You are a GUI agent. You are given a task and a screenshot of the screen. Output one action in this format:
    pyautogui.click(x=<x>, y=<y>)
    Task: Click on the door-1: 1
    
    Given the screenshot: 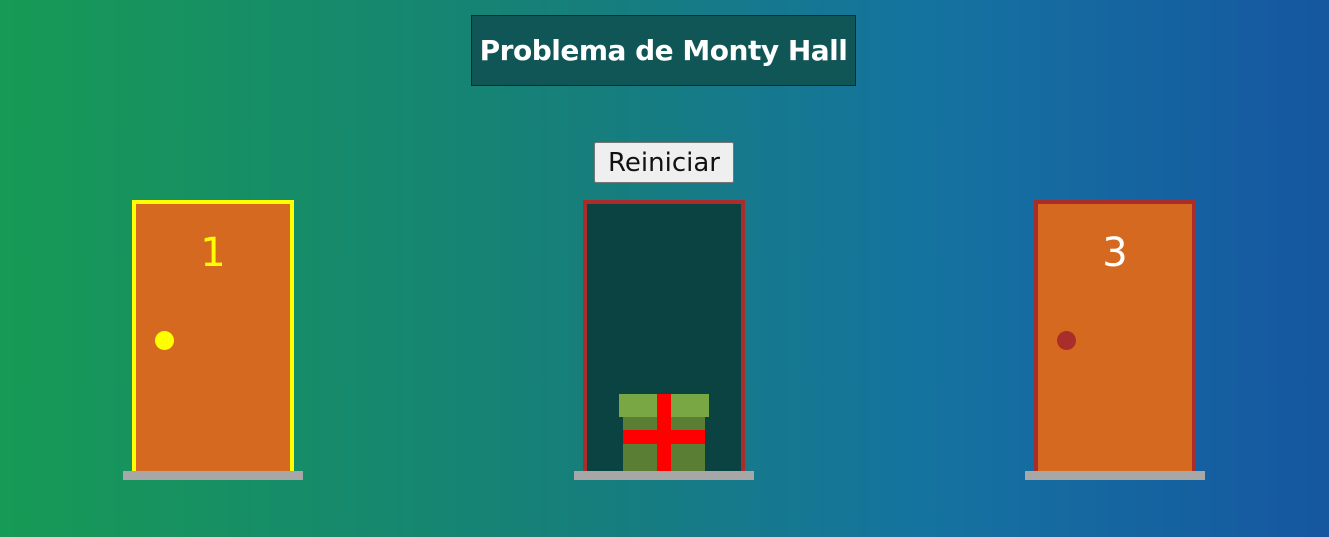 What is the action you would take?
    pyautogui.click(x=213, y=336)
    